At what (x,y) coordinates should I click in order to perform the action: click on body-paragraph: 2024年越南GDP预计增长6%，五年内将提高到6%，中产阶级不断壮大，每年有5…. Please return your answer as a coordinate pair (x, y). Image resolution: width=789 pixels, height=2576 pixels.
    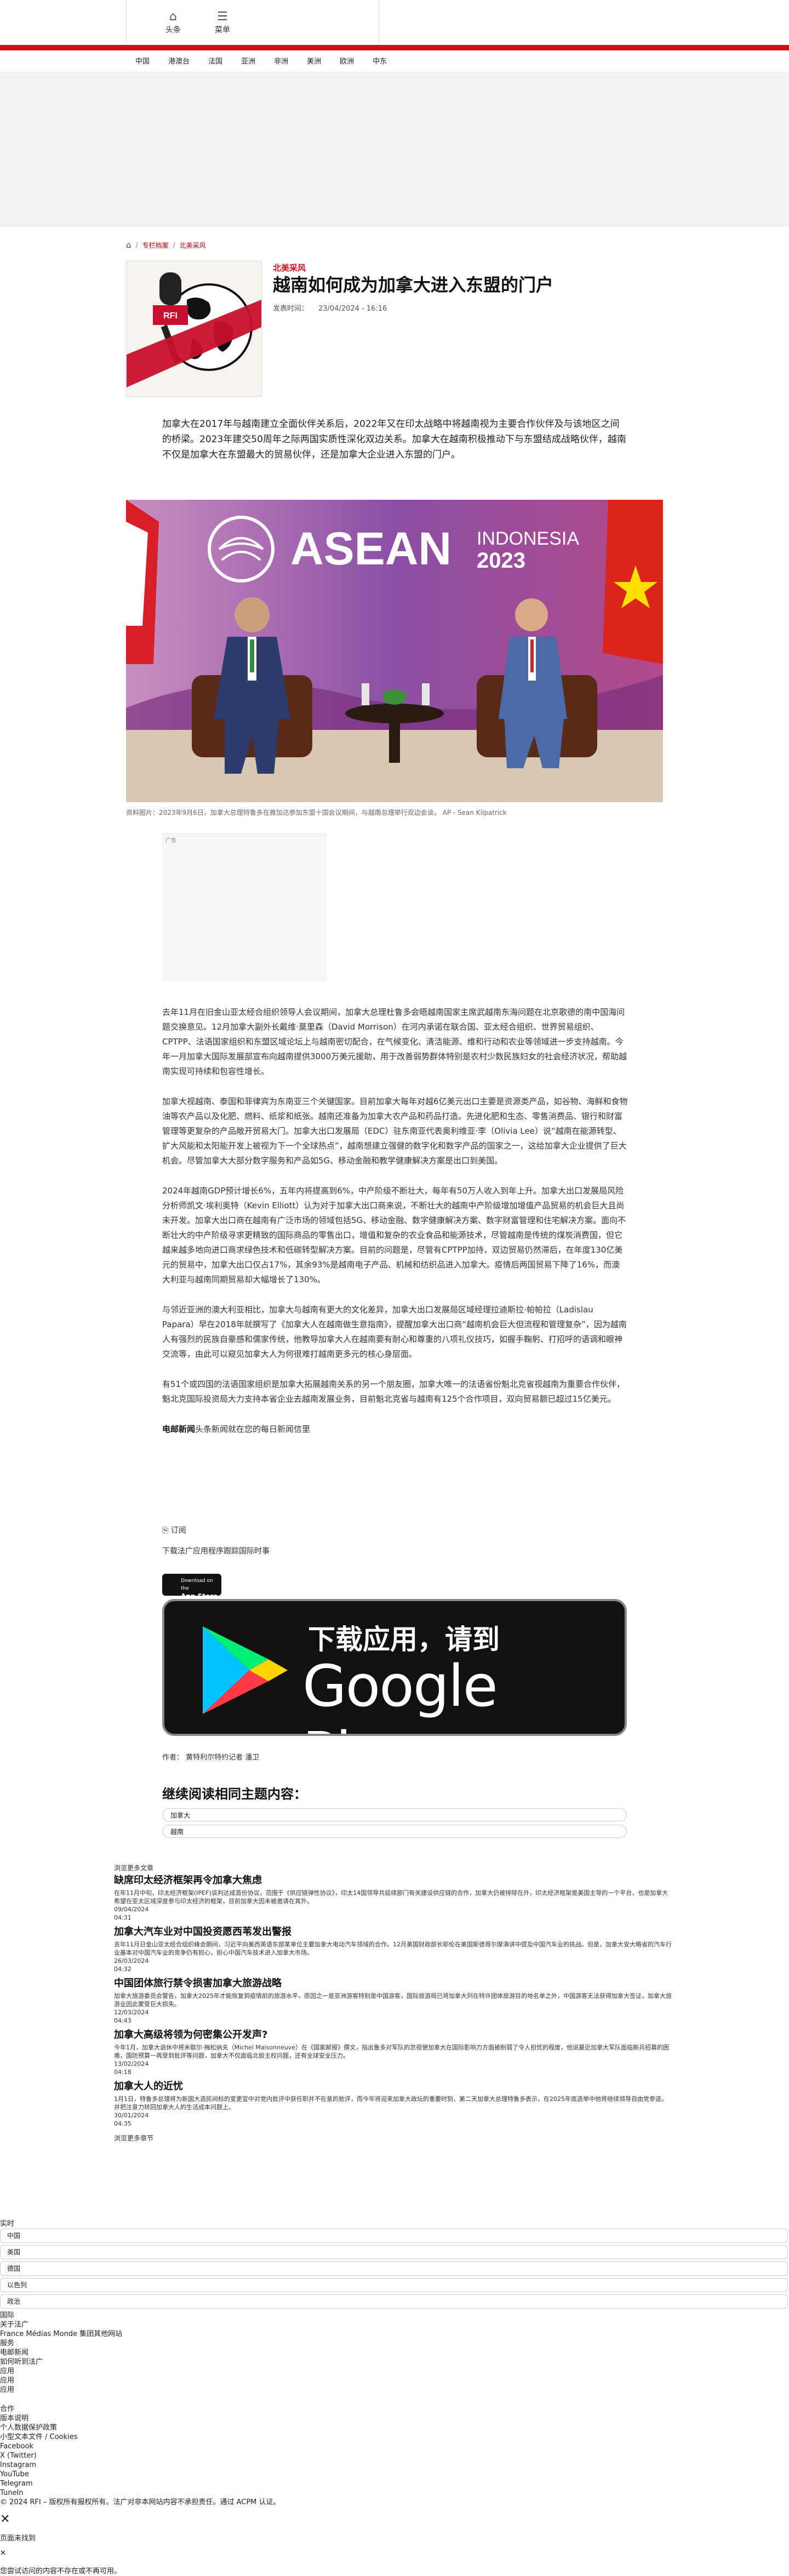
    Looking at the image, I should click on (394, 1235).